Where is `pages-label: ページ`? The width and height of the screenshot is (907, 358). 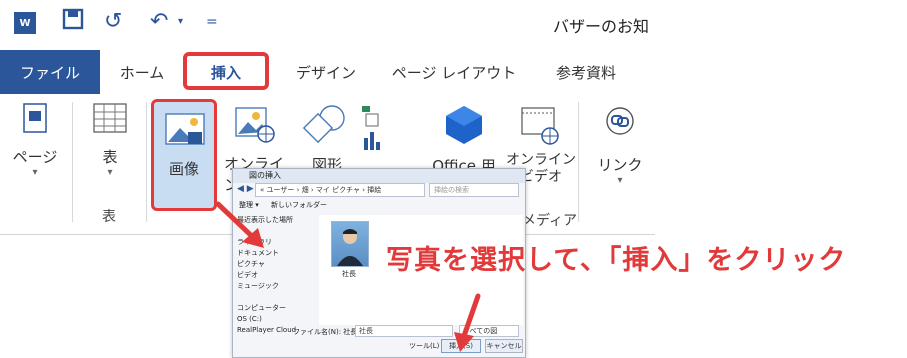
pages-label: ページ is located at coordinates (35, 157).